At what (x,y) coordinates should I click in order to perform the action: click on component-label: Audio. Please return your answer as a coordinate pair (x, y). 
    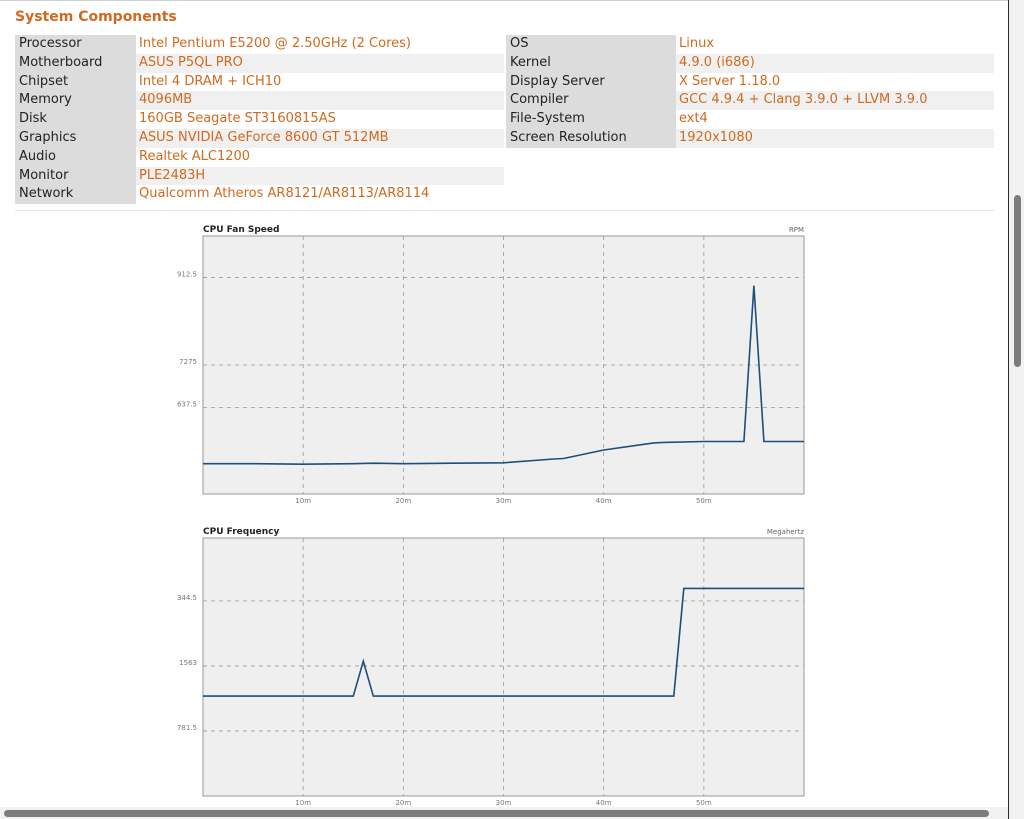
    Looking at the image, I should click on (75, 157).